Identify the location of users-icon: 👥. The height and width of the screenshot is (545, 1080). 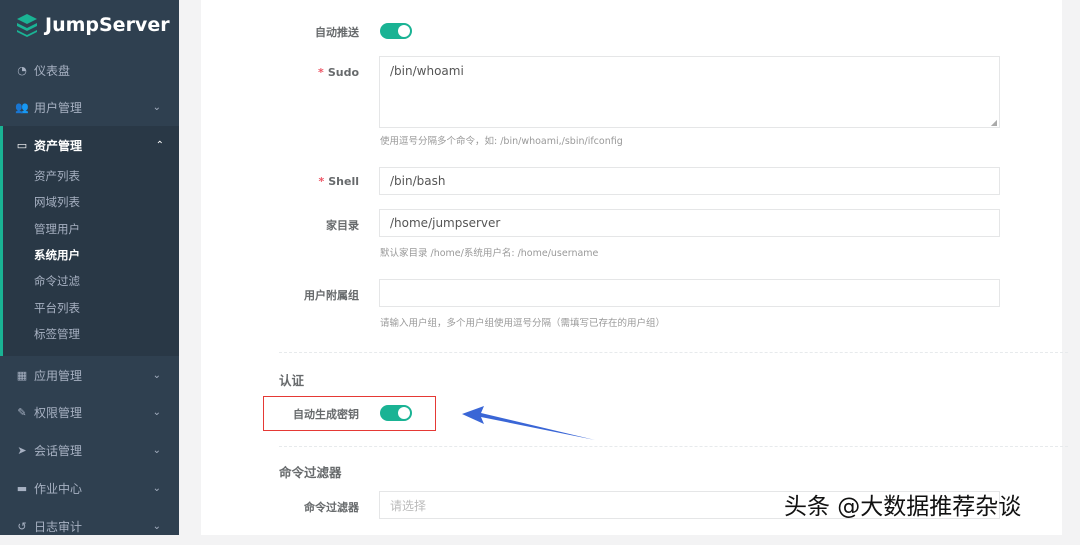
(22, 107).